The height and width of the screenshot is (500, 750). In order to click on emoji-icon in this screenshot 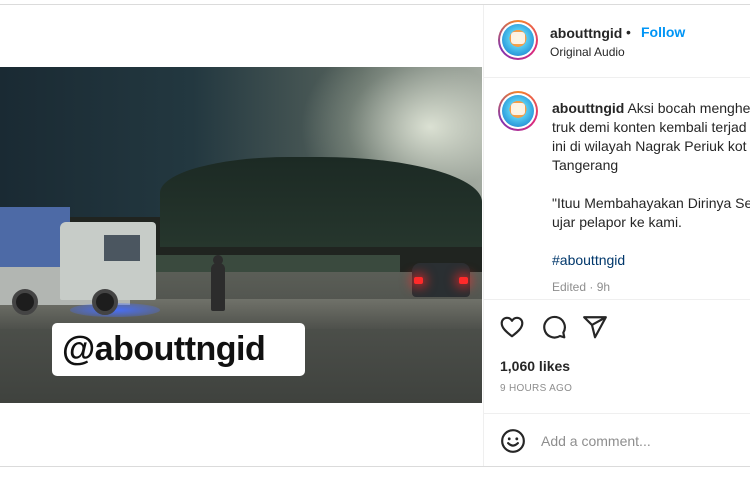, I will do `click(513, 441)`.